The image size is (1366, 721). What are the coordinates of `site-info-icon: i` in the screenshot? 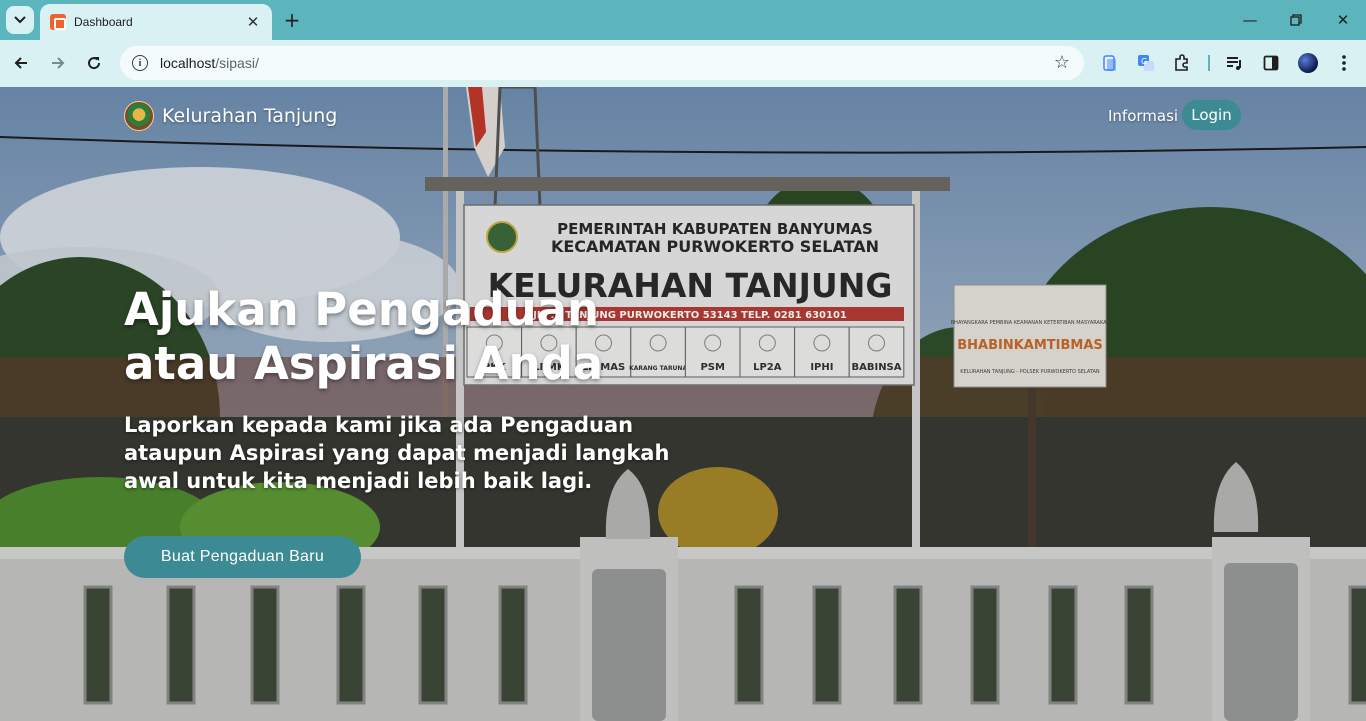 It's located at (140, 63).